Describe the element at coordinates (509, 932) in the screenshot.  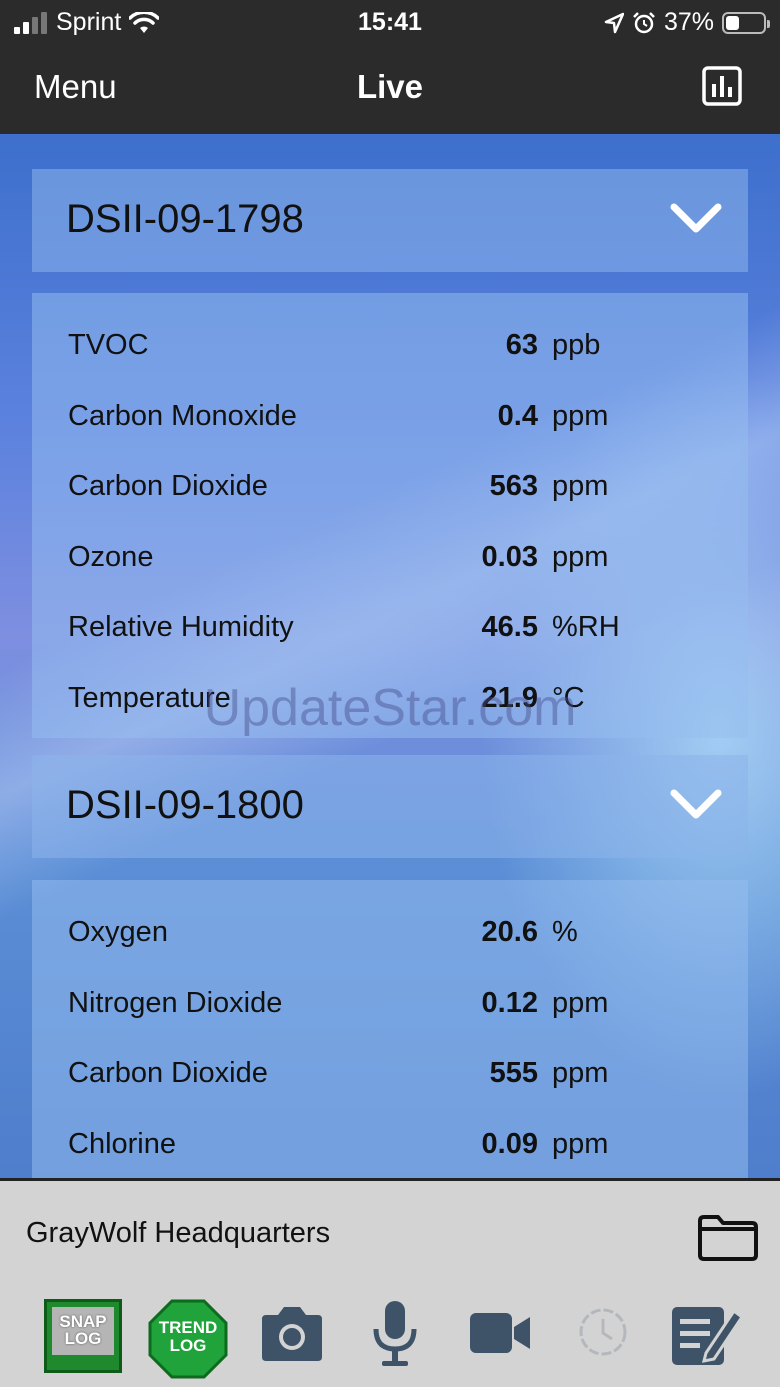
I see `reading-value: 20.6` at that location.